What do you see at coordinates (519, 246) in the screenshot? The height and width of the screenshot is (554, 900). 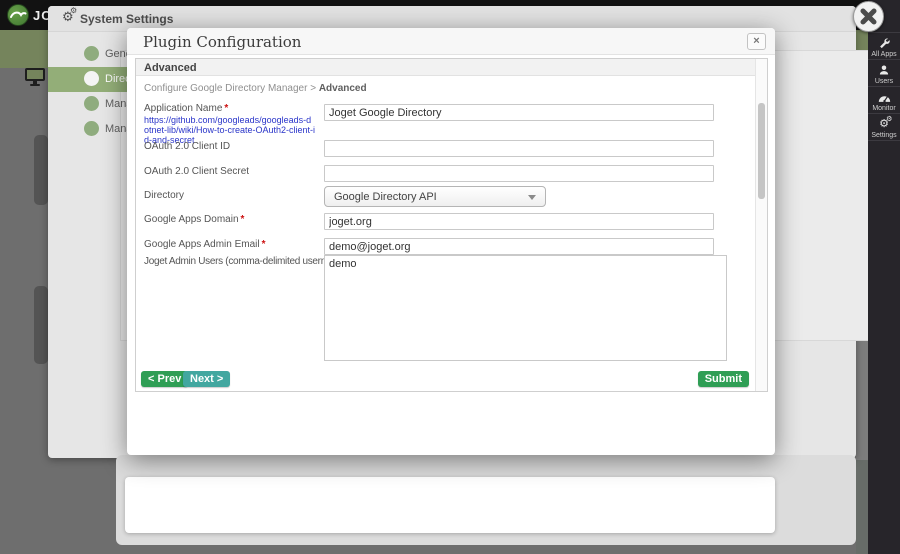 I see `google-apps-admin-email-input` at bounding box center [519, 246].